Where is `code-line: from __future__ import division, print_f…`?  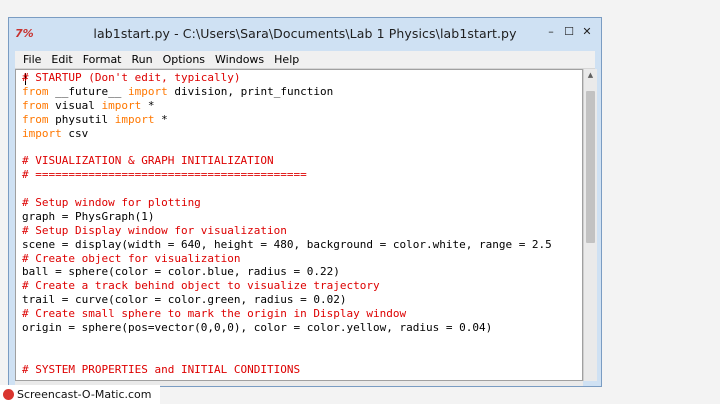
code-line: from __future__ import division, print_f… is located at coordinates (287, 92).